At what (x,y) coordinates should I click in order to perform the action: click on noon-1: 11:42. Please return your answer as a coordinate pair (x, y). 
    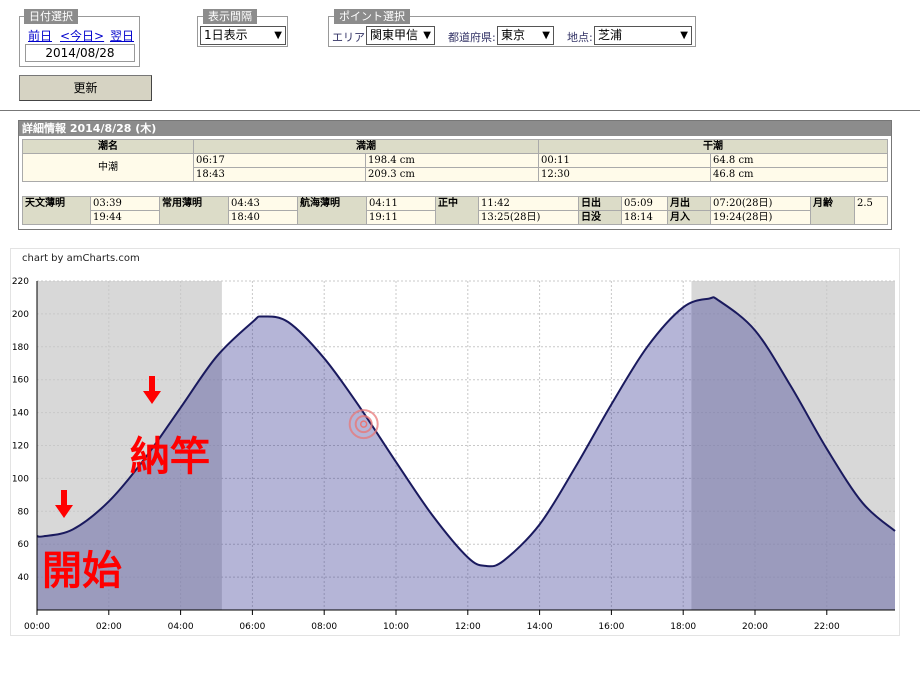
    Looking at the image, I should click on (528, 203).